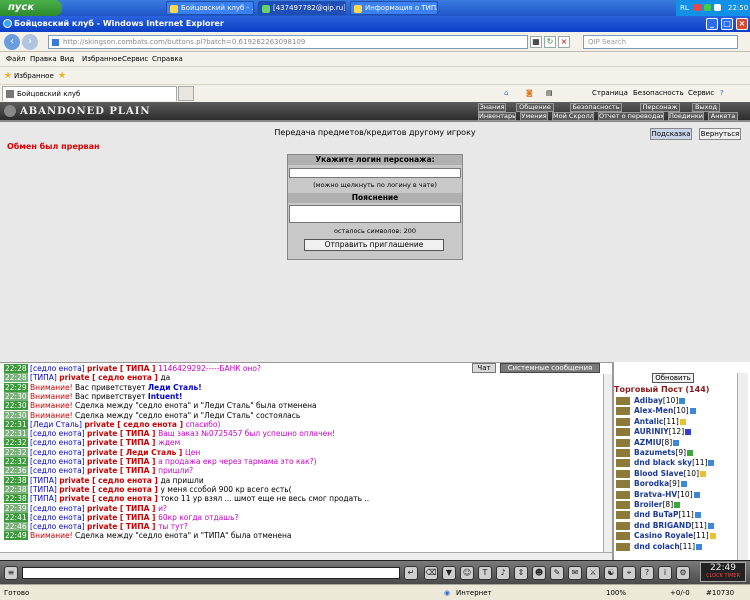 Image resolution: width=750 pixels, height=600 pixels. I want to click on user-name: AURINIY, so click(651, 431).